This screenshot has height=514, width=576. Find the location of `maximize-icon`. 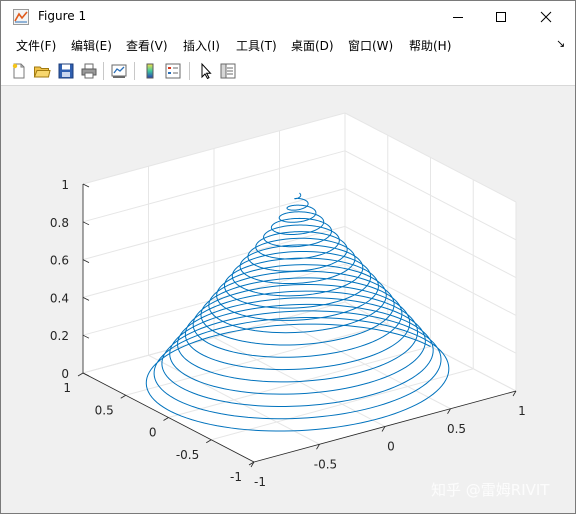

maximize-icon is located at coordinates (501, 17).